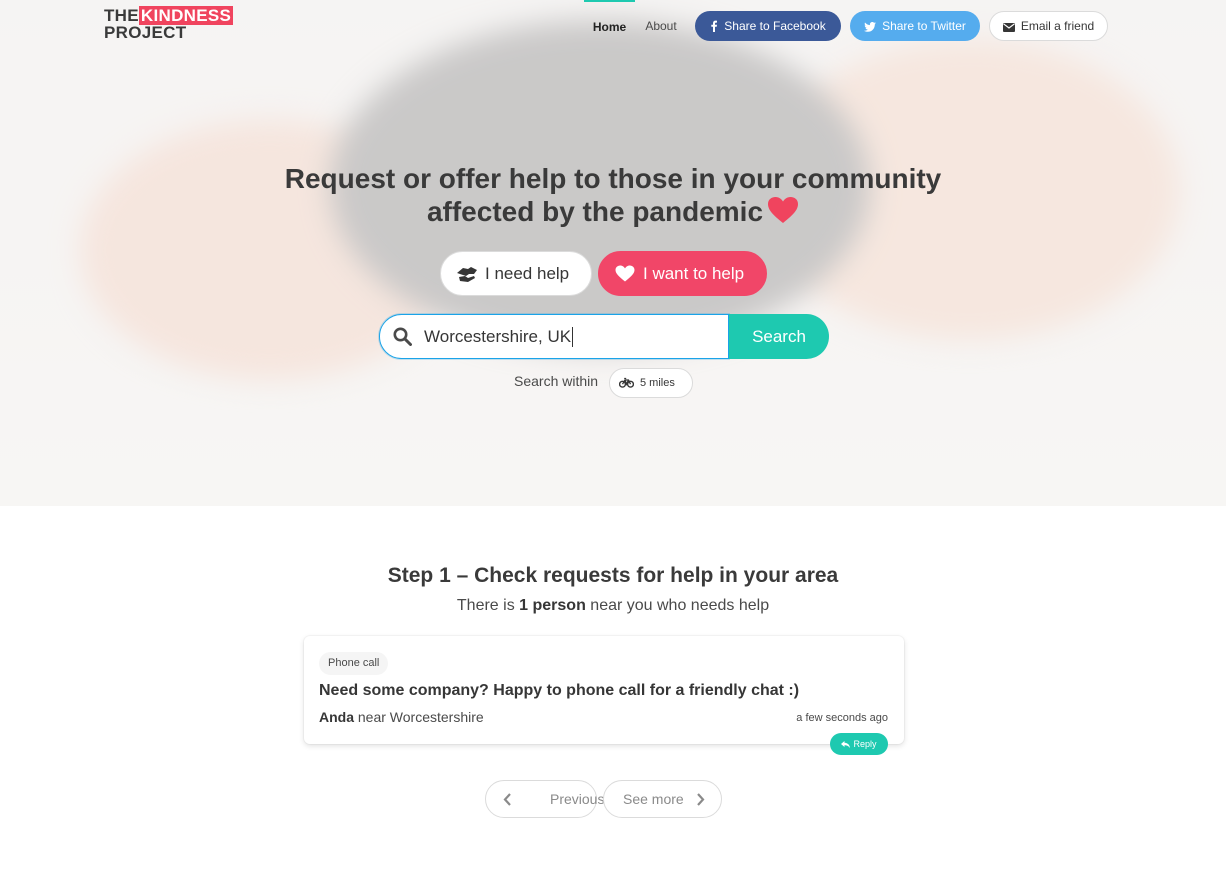 The width and height of the screenshot is (1226, 882). Describe the element at coordinates (924, 26) in the screenshot. I see `share-twitter-label: Share to Twitter` at that location.